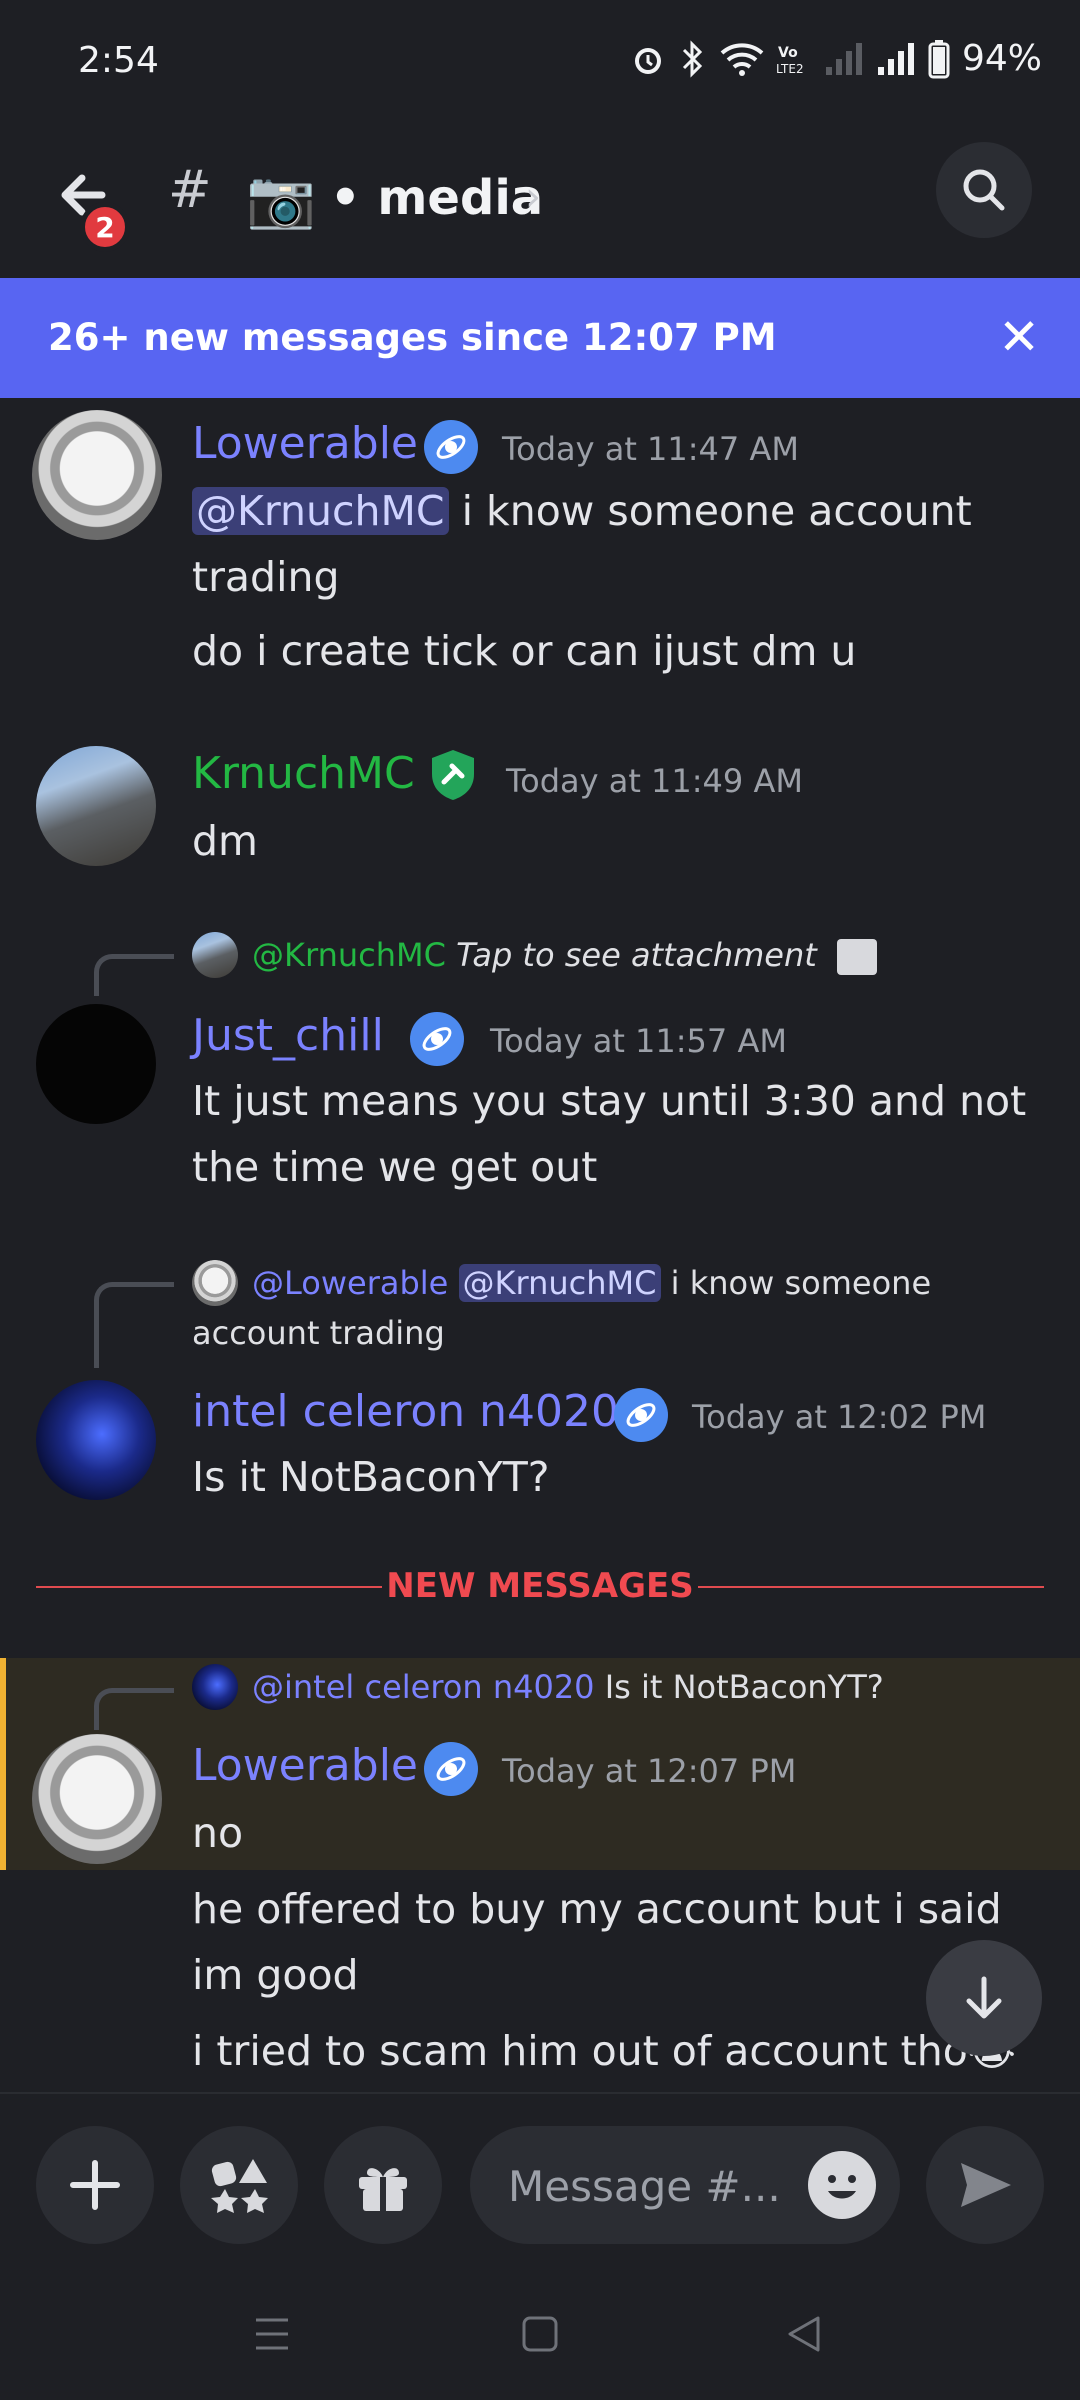 Image resolution: width=1080 pixels, height=2400 pixels. Describe the element at coordinates (320, 511) in the screenshot. I see `user-mention: @KrnuchMC` at that location.